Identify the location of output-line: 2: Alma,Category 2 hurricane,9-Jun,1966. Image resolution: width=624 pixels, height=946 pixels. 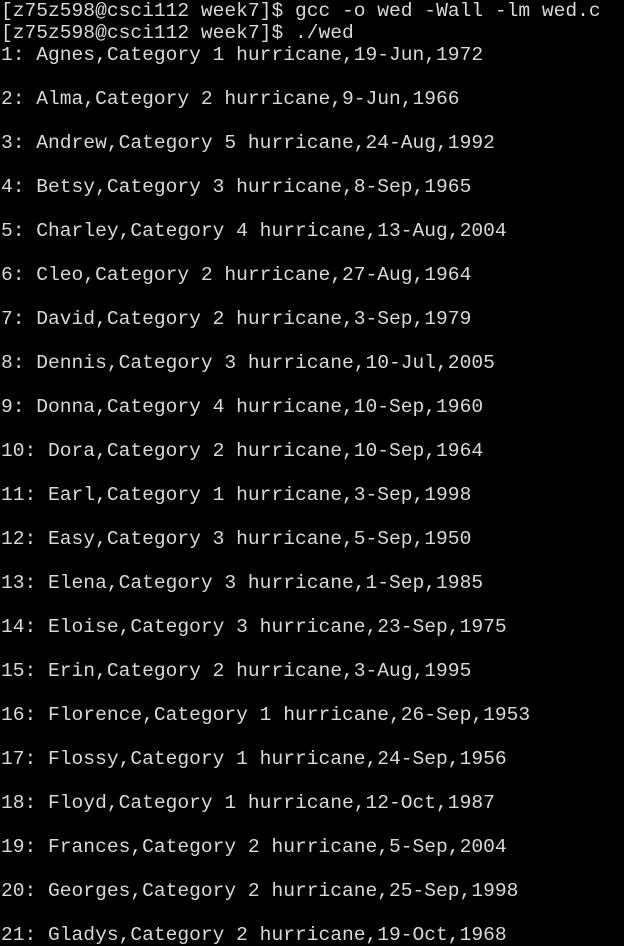
(230, 99).